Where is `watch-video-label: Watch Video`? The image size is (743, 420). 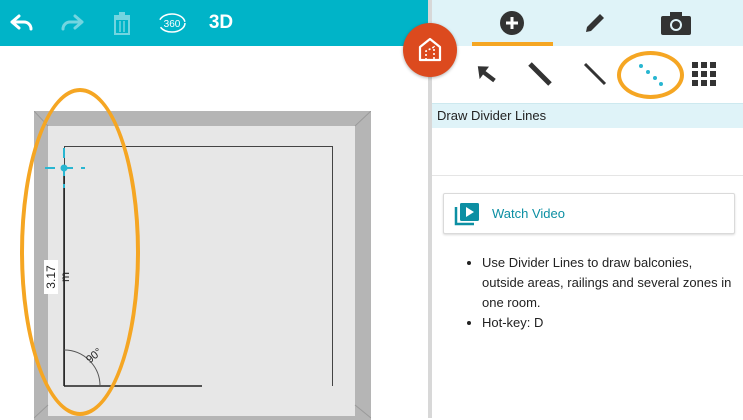 watch-video-label: Watch Video is located at coordinates (528, 213).